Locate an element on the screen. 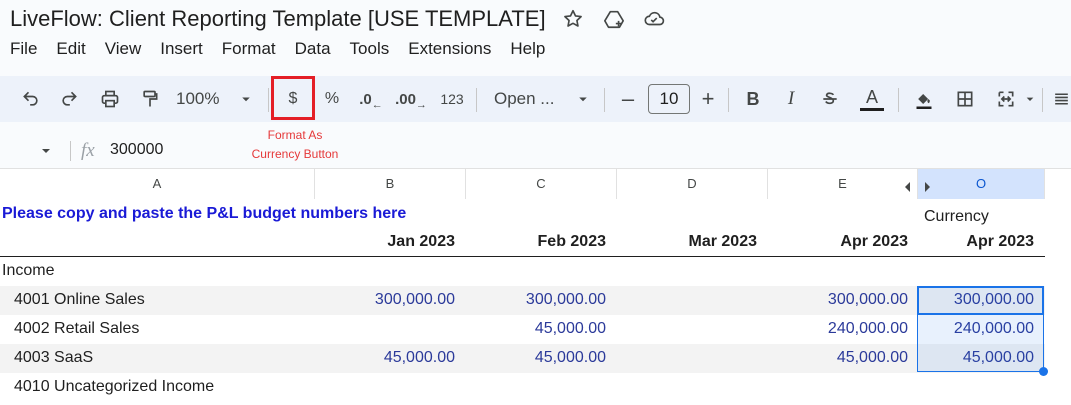 This screenshot has width=1071, height=405. zoom-dropdown-icon is located at coordinates (246, 99).